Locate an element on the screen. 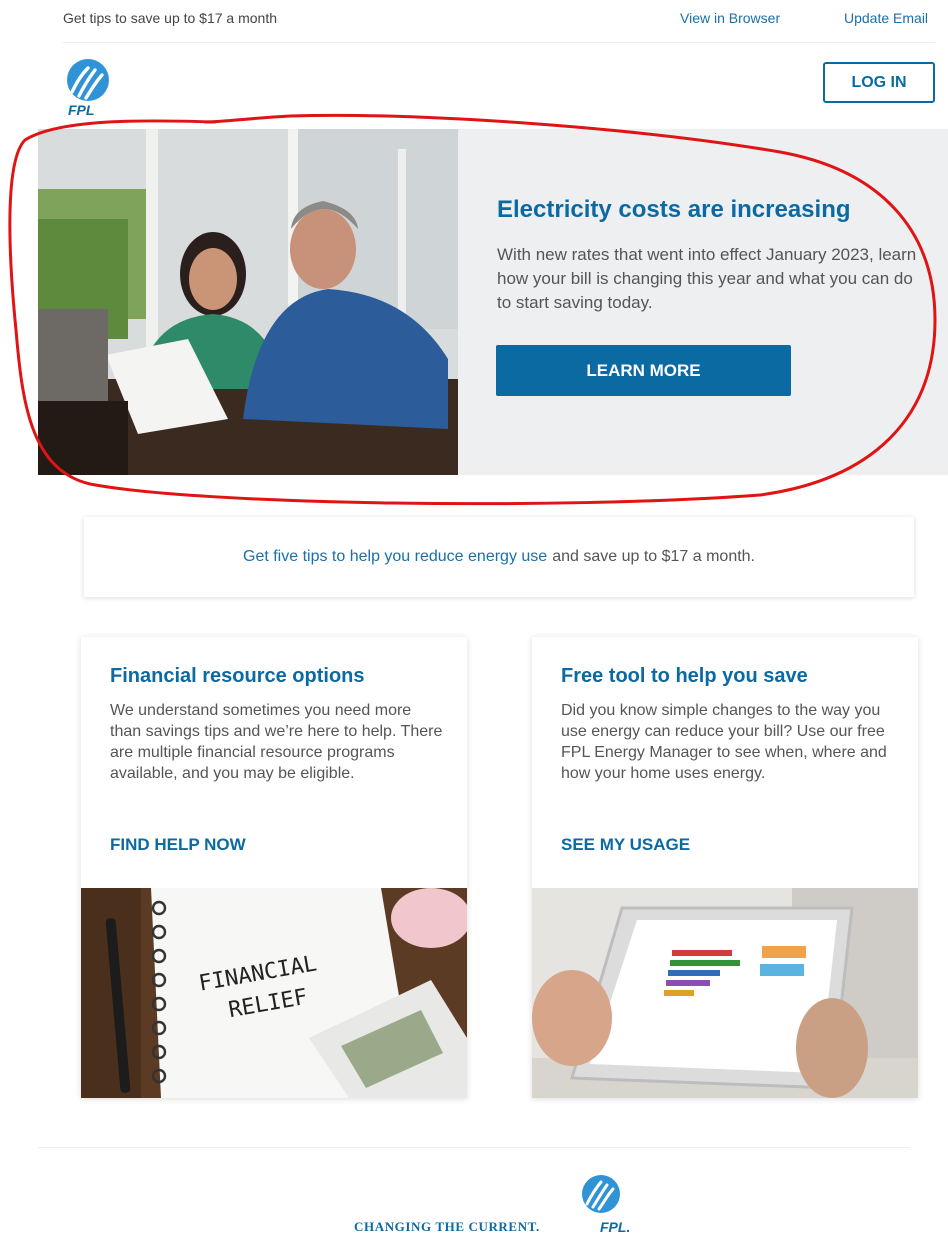 This screenshot has width=948, height=1258. footer-divider is located at coordinates (474, 1147).